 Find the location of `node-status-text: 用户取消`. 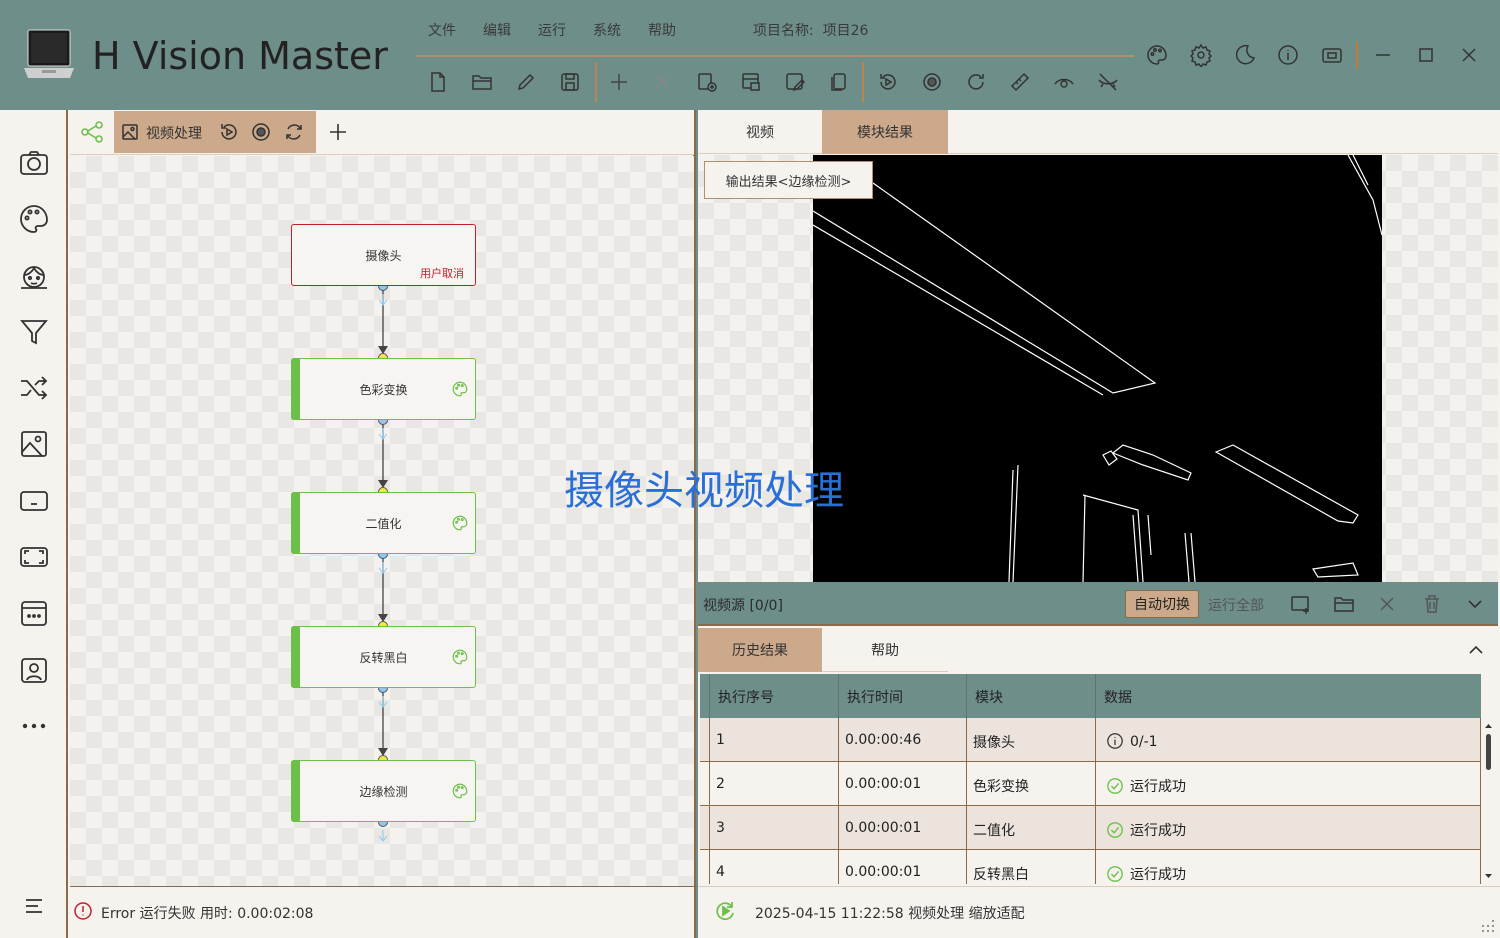

node-status-text: 用户取消 is located at coordinates (442, 273).